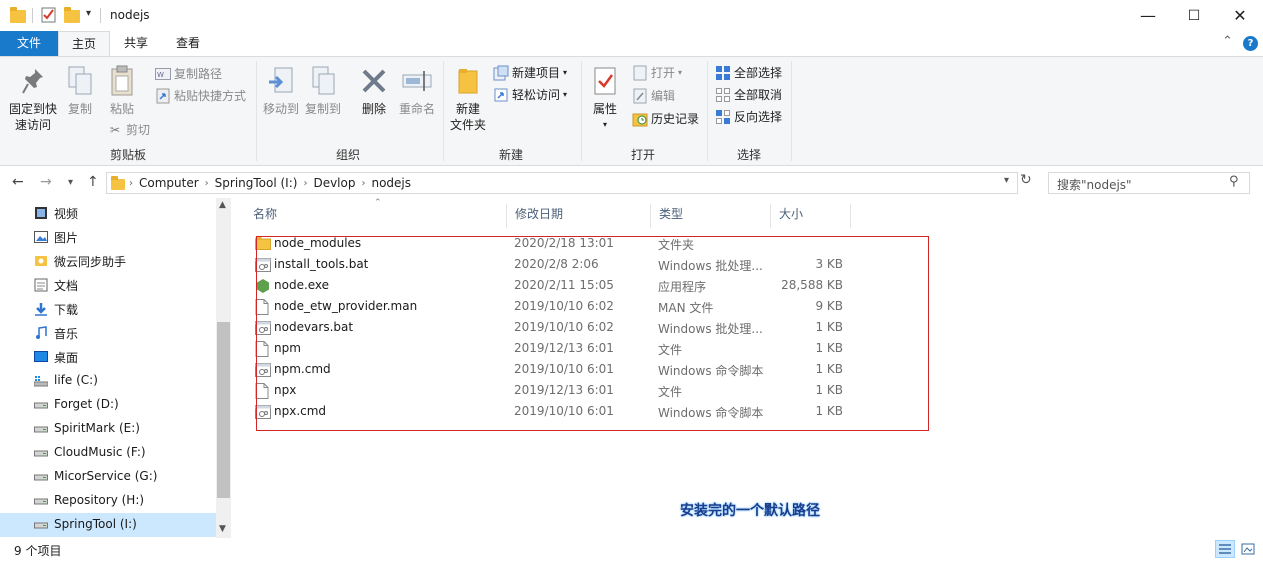 The image size is (1263, 562). What do you see at coordinates (100, 15) in the screenshot?
I see `divider` at bounding box center [100, 15].